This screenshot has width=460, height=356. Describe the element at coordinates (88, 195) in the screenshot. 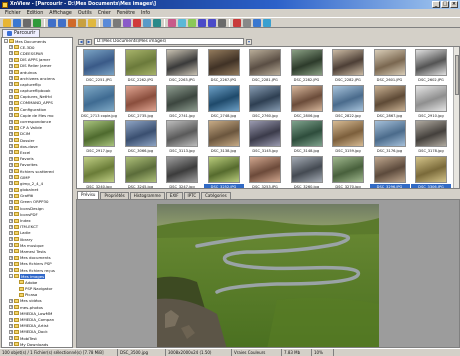

I see `tab-preview-0: Prévisu` at that location.